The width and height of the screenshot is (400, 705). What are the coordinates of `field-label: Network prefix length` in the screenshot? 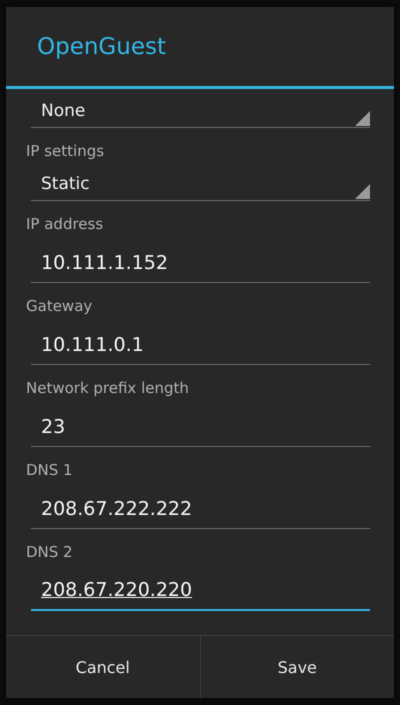 It's located at (108, 388).